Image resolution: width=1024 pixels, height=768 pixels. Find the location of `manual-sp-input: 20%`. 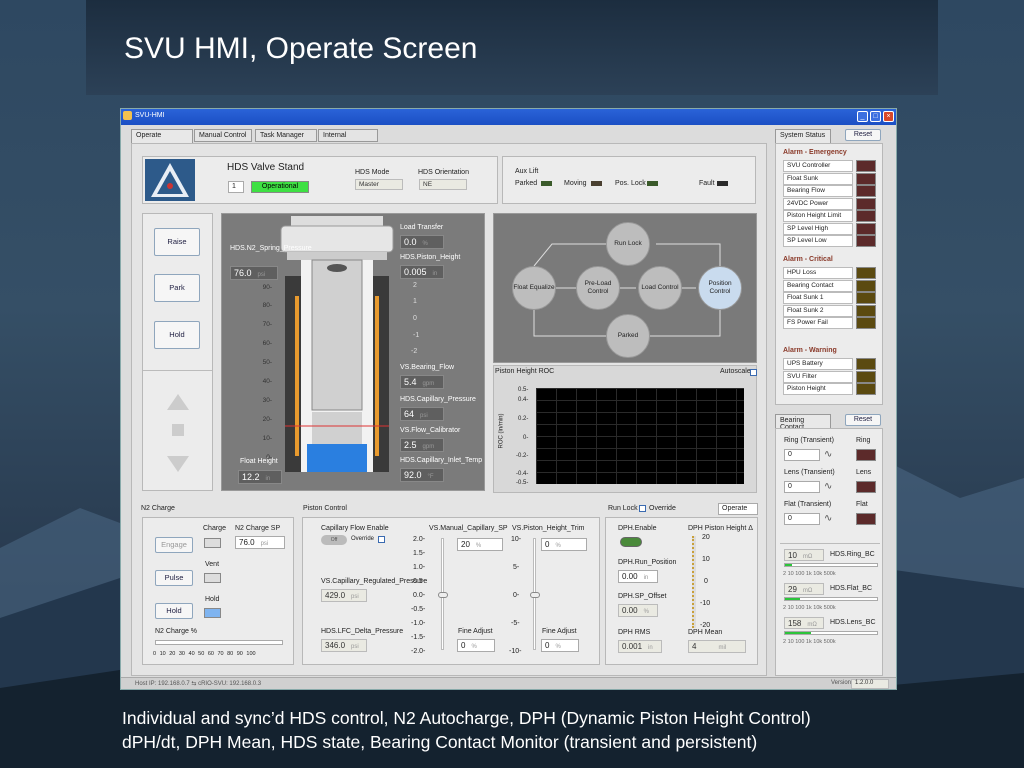

manual-sp-input: 20% is located at coordinates (480, 544).